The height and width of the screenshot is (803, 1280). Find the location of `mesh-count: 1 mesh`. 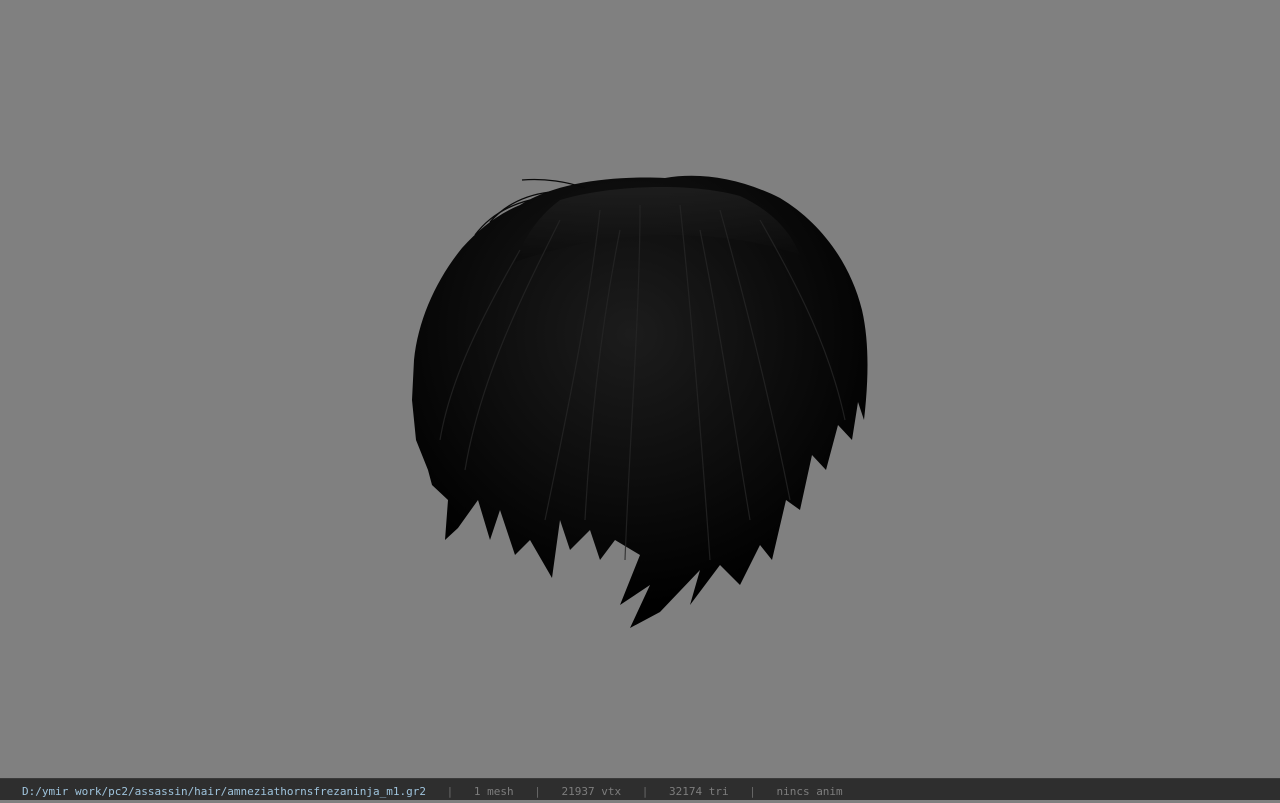

mesh-count: 1 mesh is located at coordinates (493, 791).